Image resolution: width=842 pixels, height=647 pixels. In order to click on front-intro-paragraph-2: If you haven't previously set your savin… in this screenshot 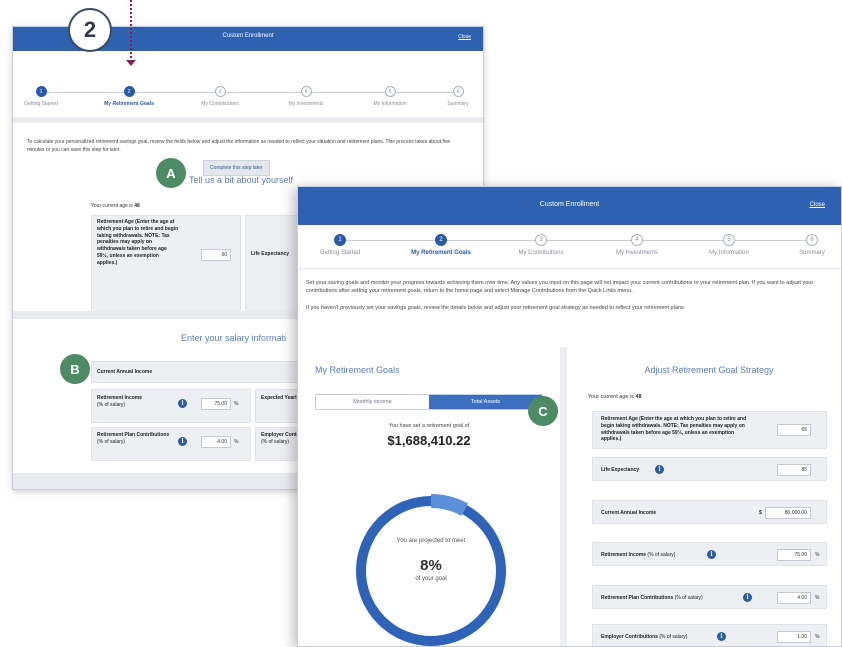, I will do `click(496, 307)`.